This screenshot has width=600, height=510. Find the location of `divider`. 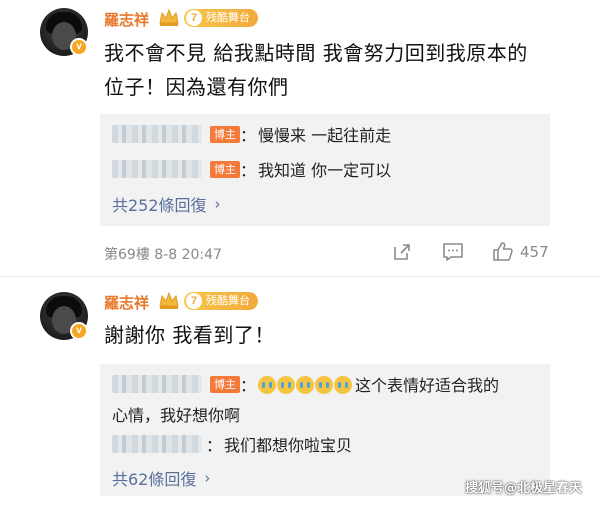

divider is located at coordinates (300, 276).